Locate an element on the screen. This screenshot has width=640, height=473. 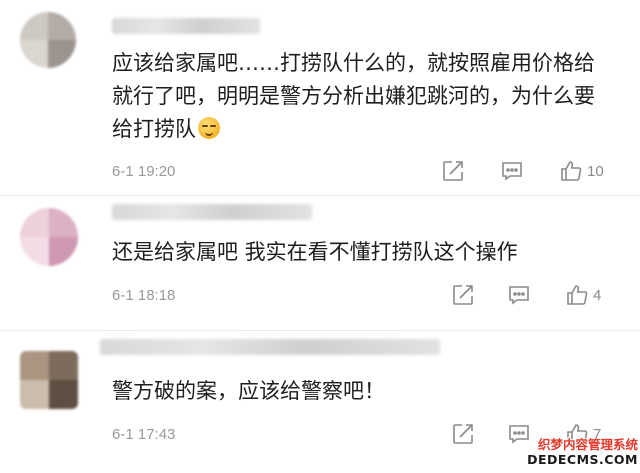
comment-timestamp: 6-1 17:43 is located at coordinates (144, 434).